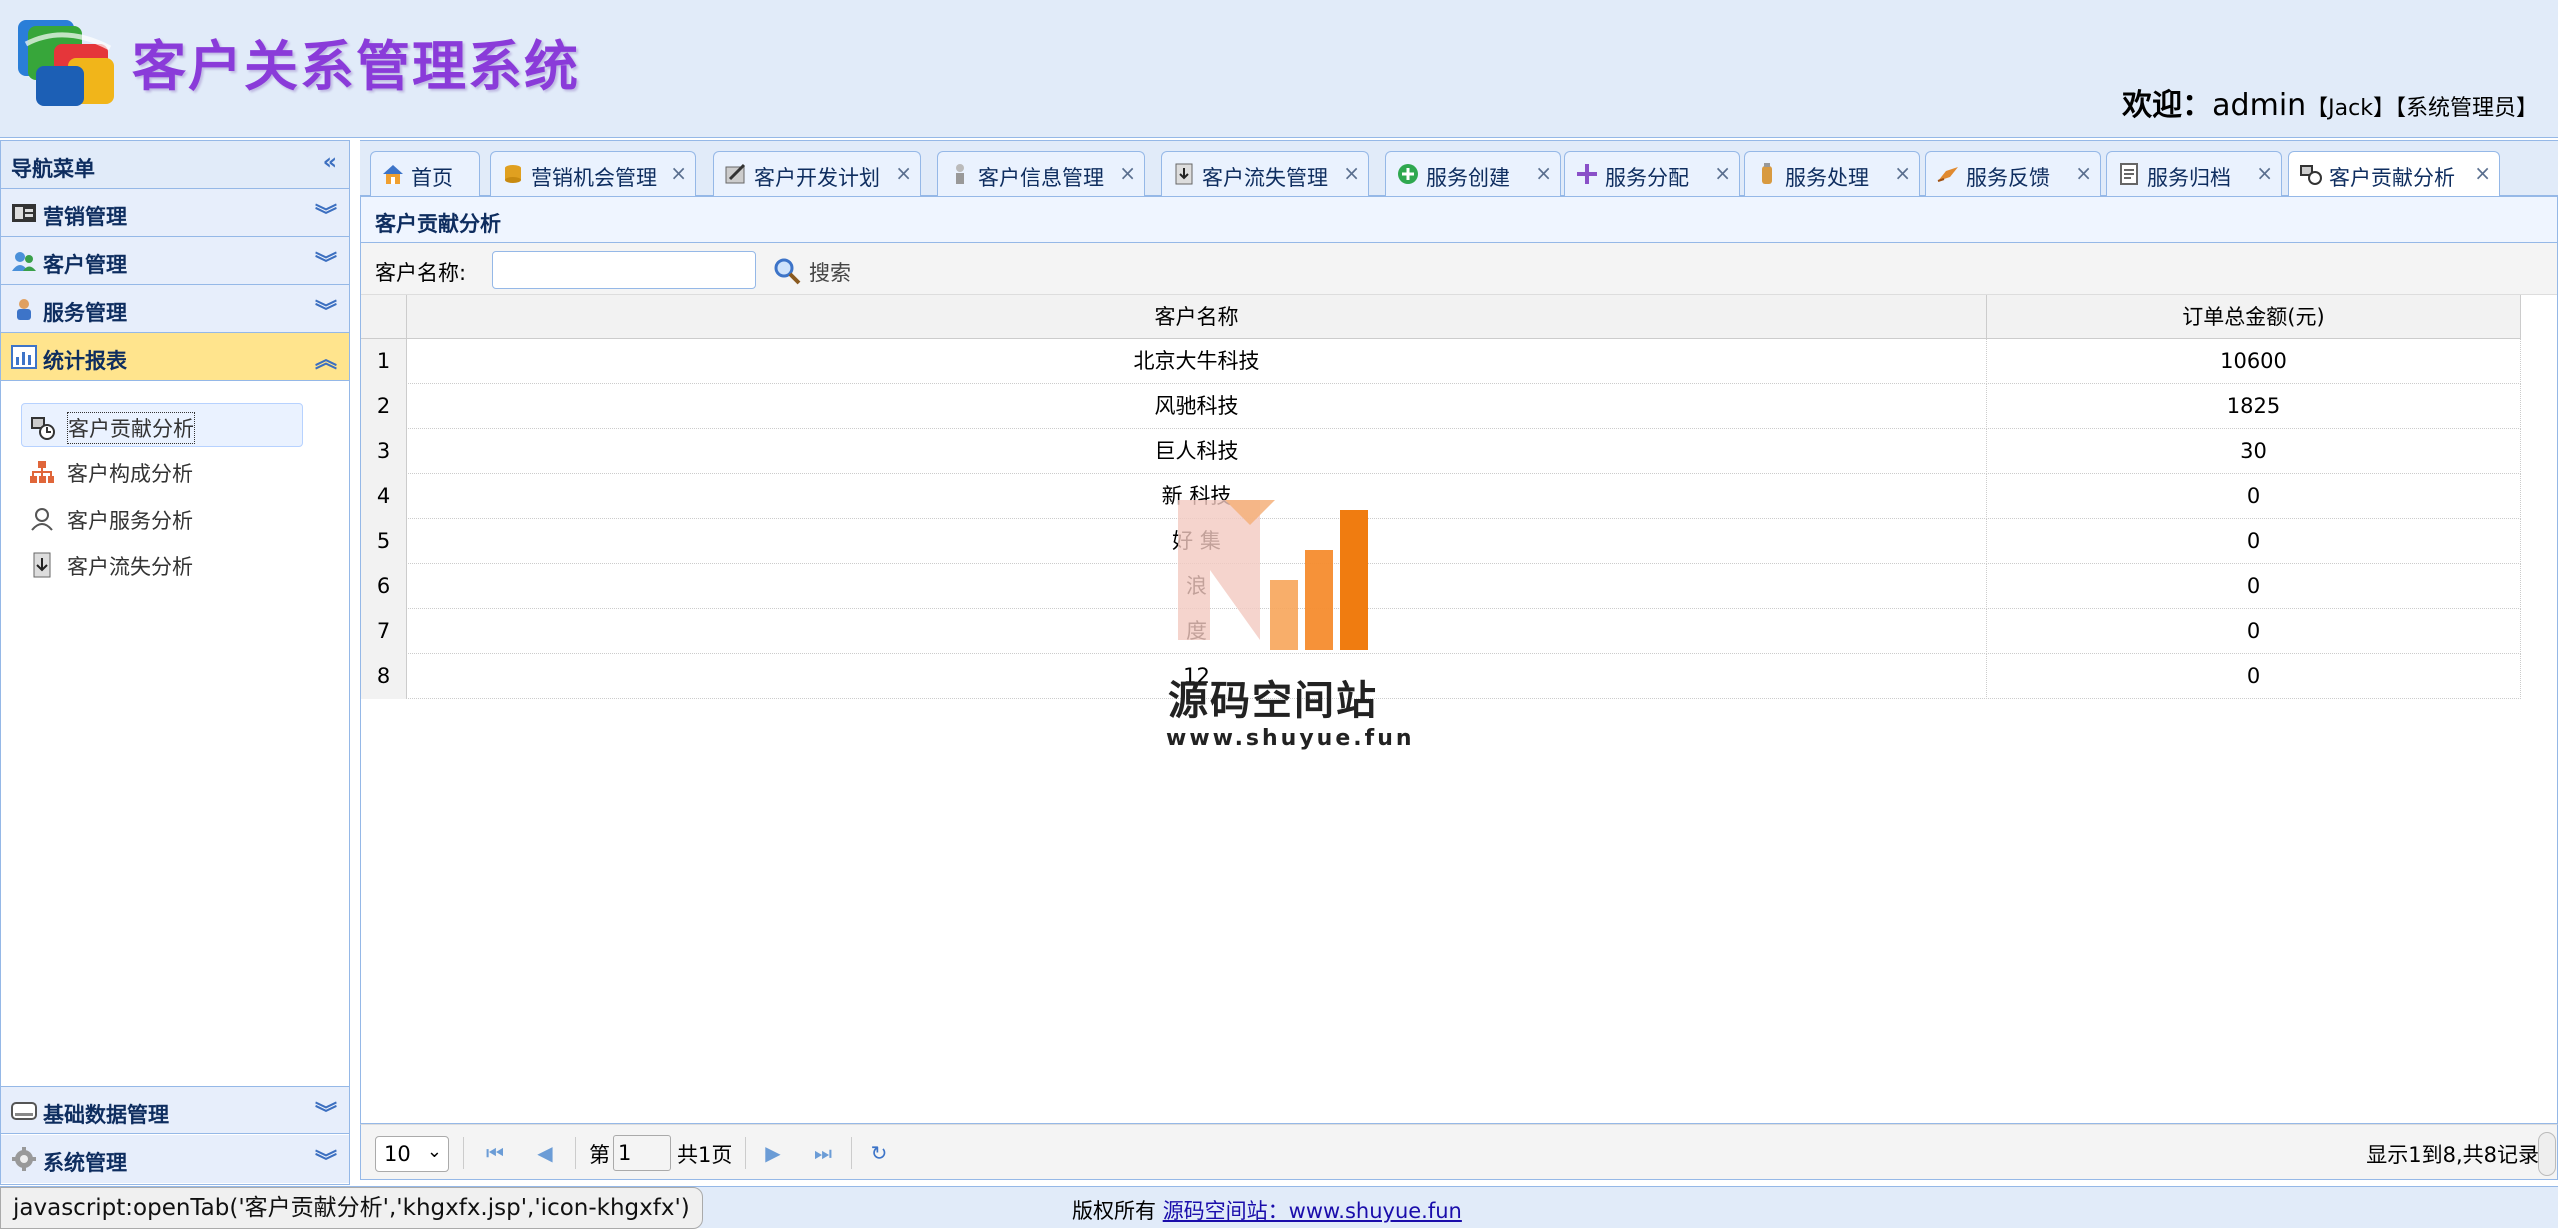  Describe the element at coordinates (2392, 178) in the screenshot. I see `tab-label: 客户贡献分析` at that location.